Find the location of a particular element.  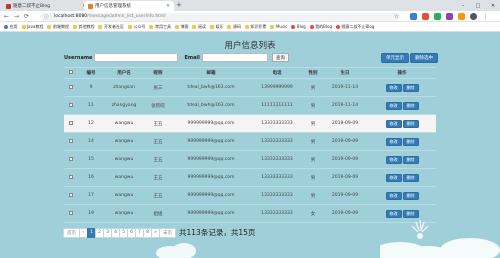

query-button: 查询 is located at coordinates (280, 57).